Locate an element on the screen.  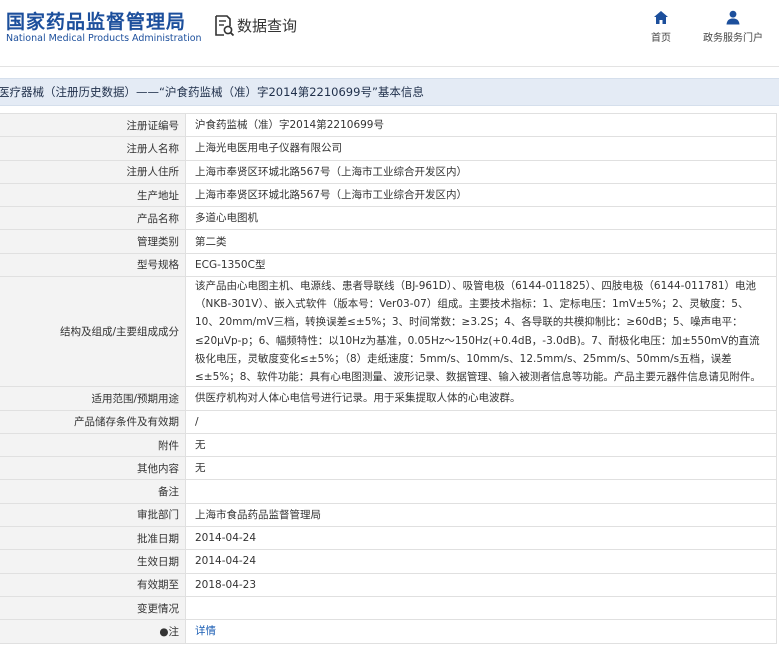
row-label: 管理类别 is located at coordinates (93, 241).